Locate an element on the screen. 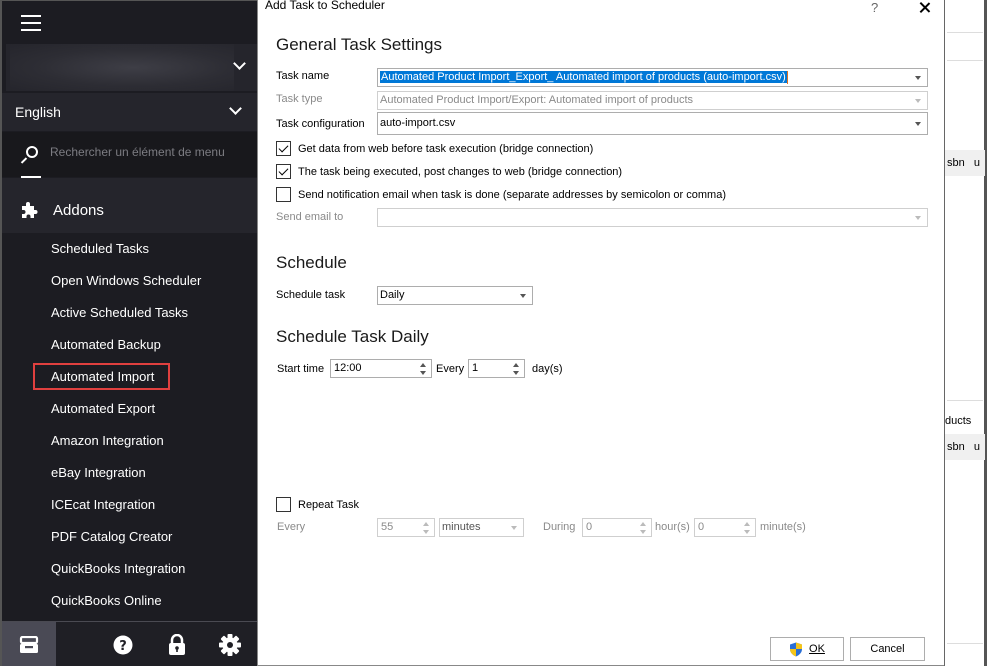 The width and height of the screenshot is (987, 666). sidebar-item-active-scheduled-tasks: Active Scheduled Tasks is located at coordinates (129, 313).